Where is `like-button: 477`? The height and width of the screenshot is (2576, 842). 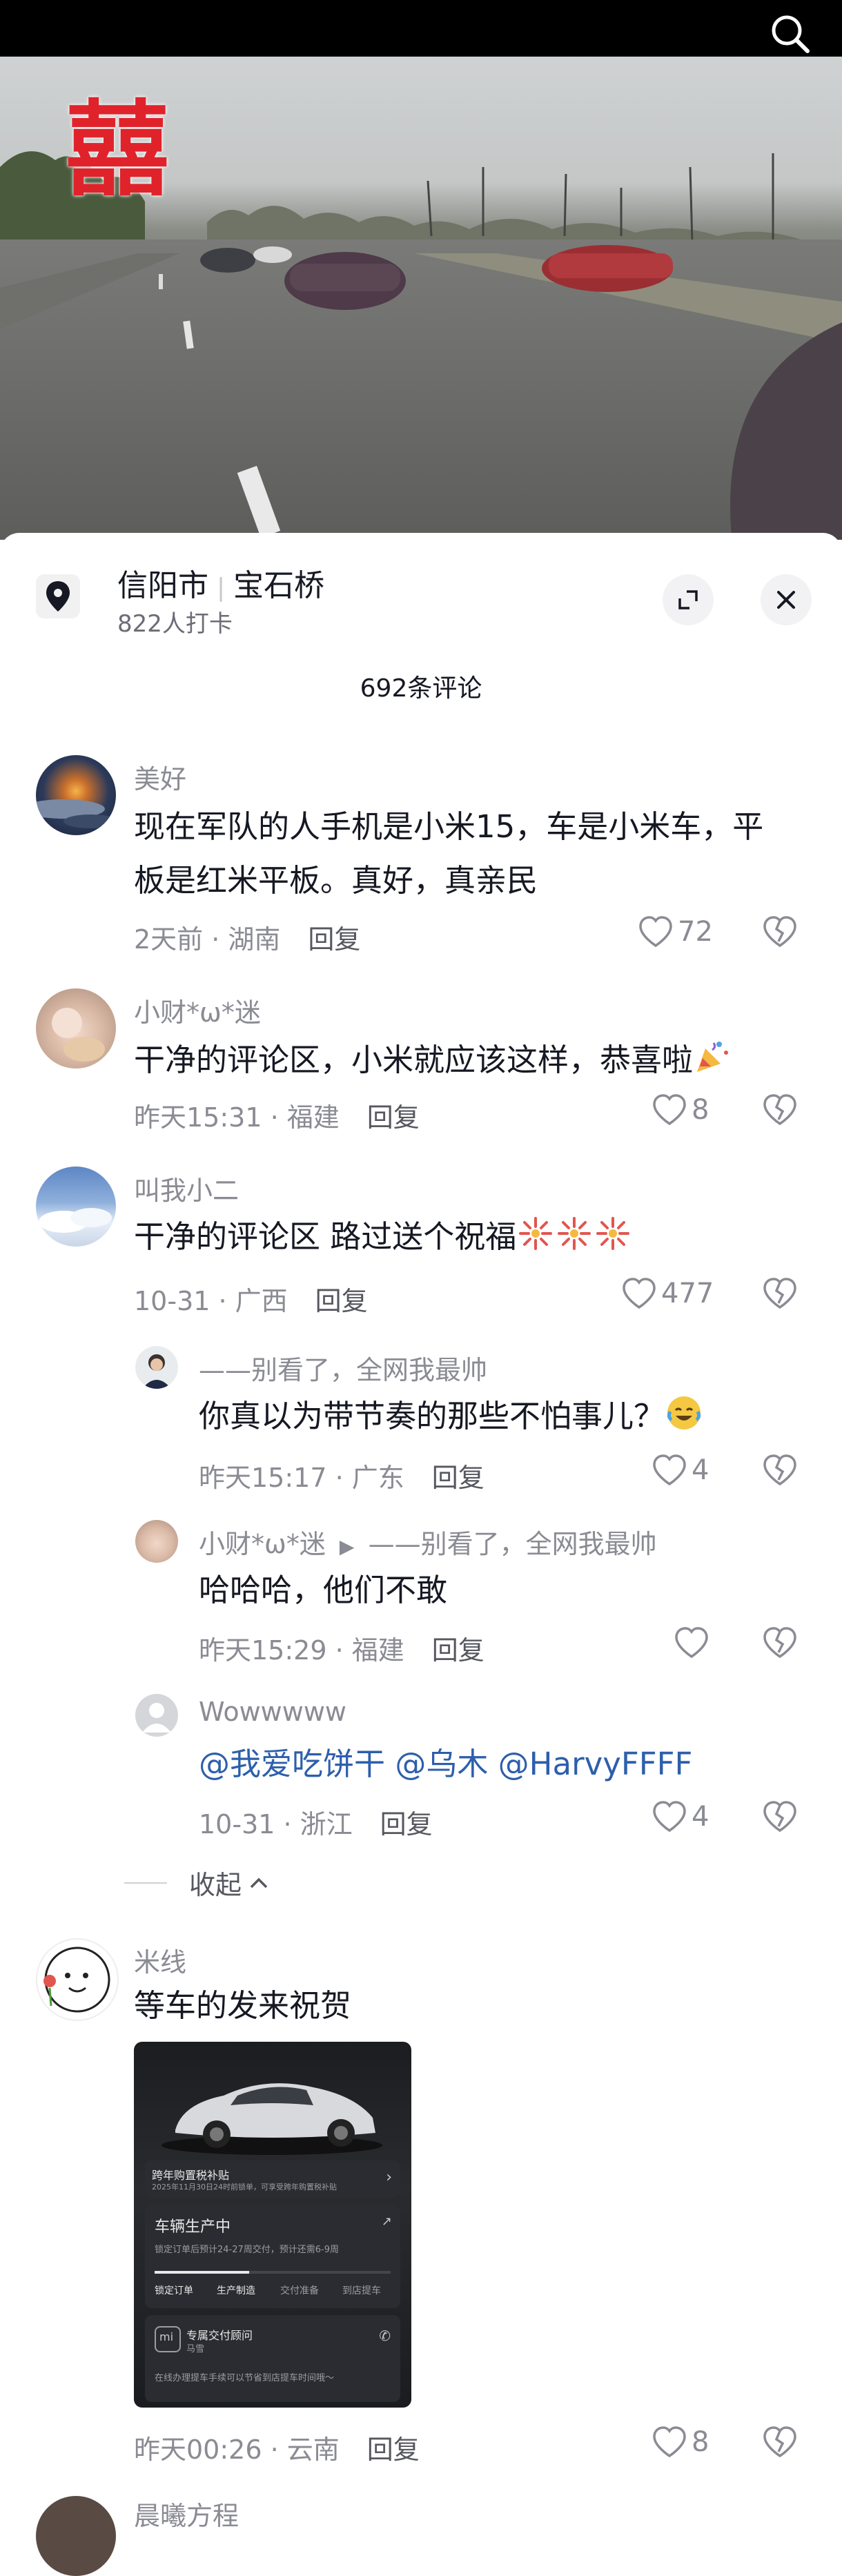 like-button: 477 is located at coordinates (667, 1293).